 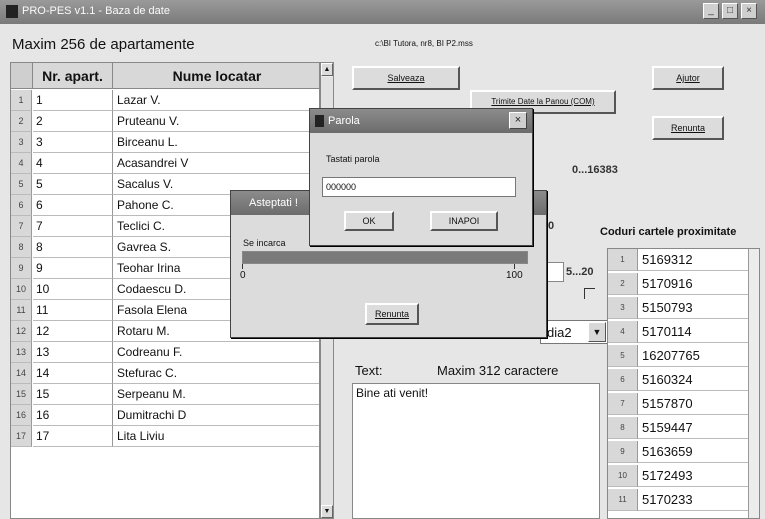 What do you see at coordinates (73, 76) in the screenshot?
I see `column-header-apart: Nr. apart.` at bounding box center [73, 76].